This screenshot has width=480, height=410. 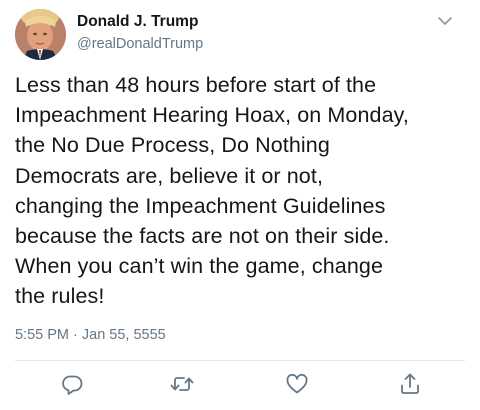 I want to click on avatar, so click(x=40, y=34).